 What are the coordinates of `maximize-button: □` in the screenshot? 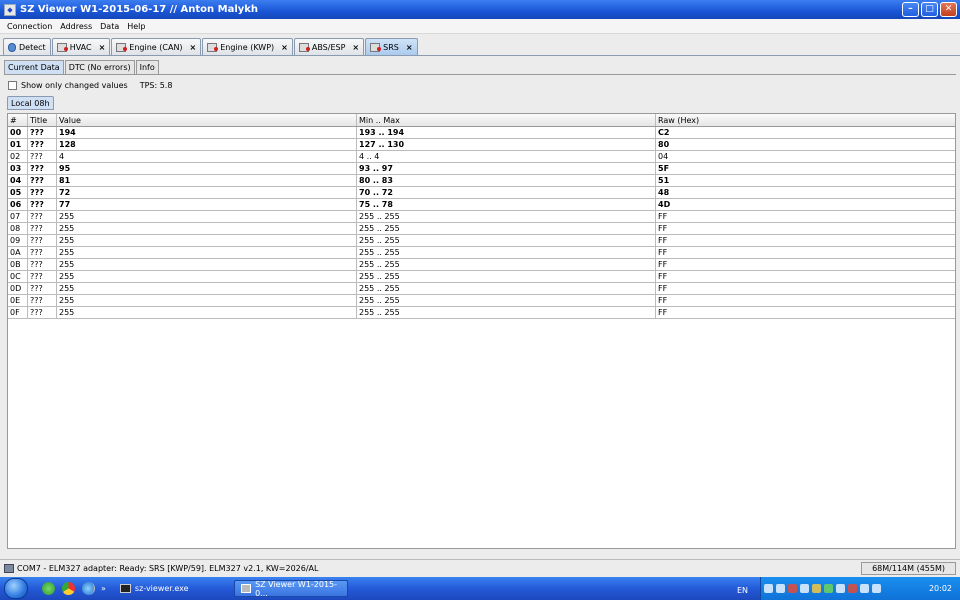 It's located at (929, 9).